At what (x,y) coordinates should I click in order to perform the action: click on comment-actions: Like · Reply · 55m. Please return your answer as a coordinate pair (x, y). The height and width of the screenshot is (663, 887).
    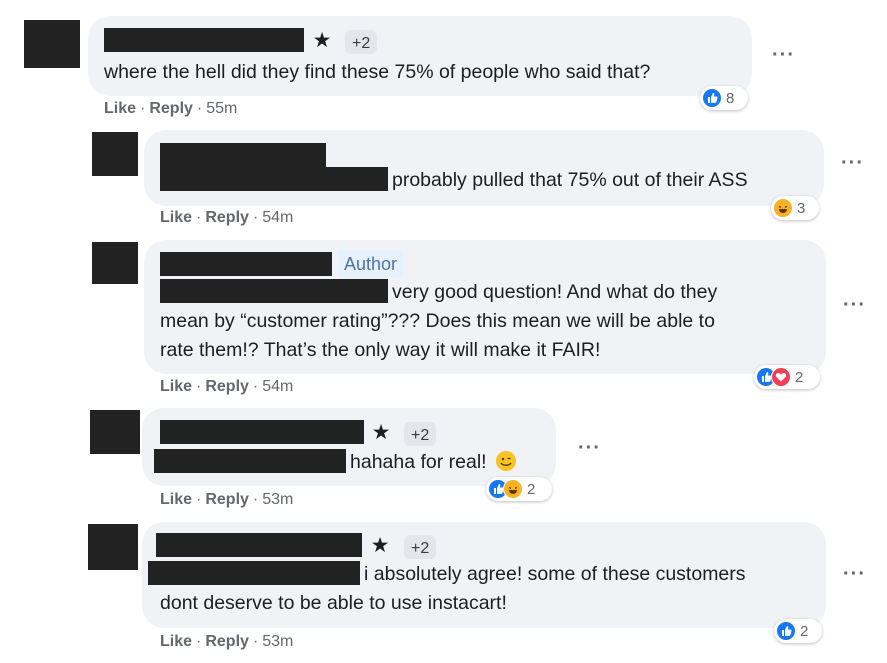
    Looking at the image, I should click on (170, 109).